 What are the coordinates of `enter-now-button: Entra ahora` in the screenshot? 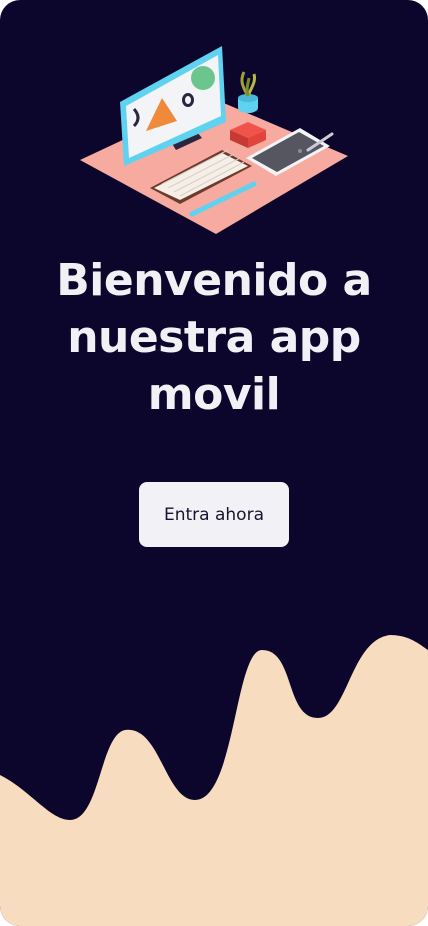 It's located at (214, 514).